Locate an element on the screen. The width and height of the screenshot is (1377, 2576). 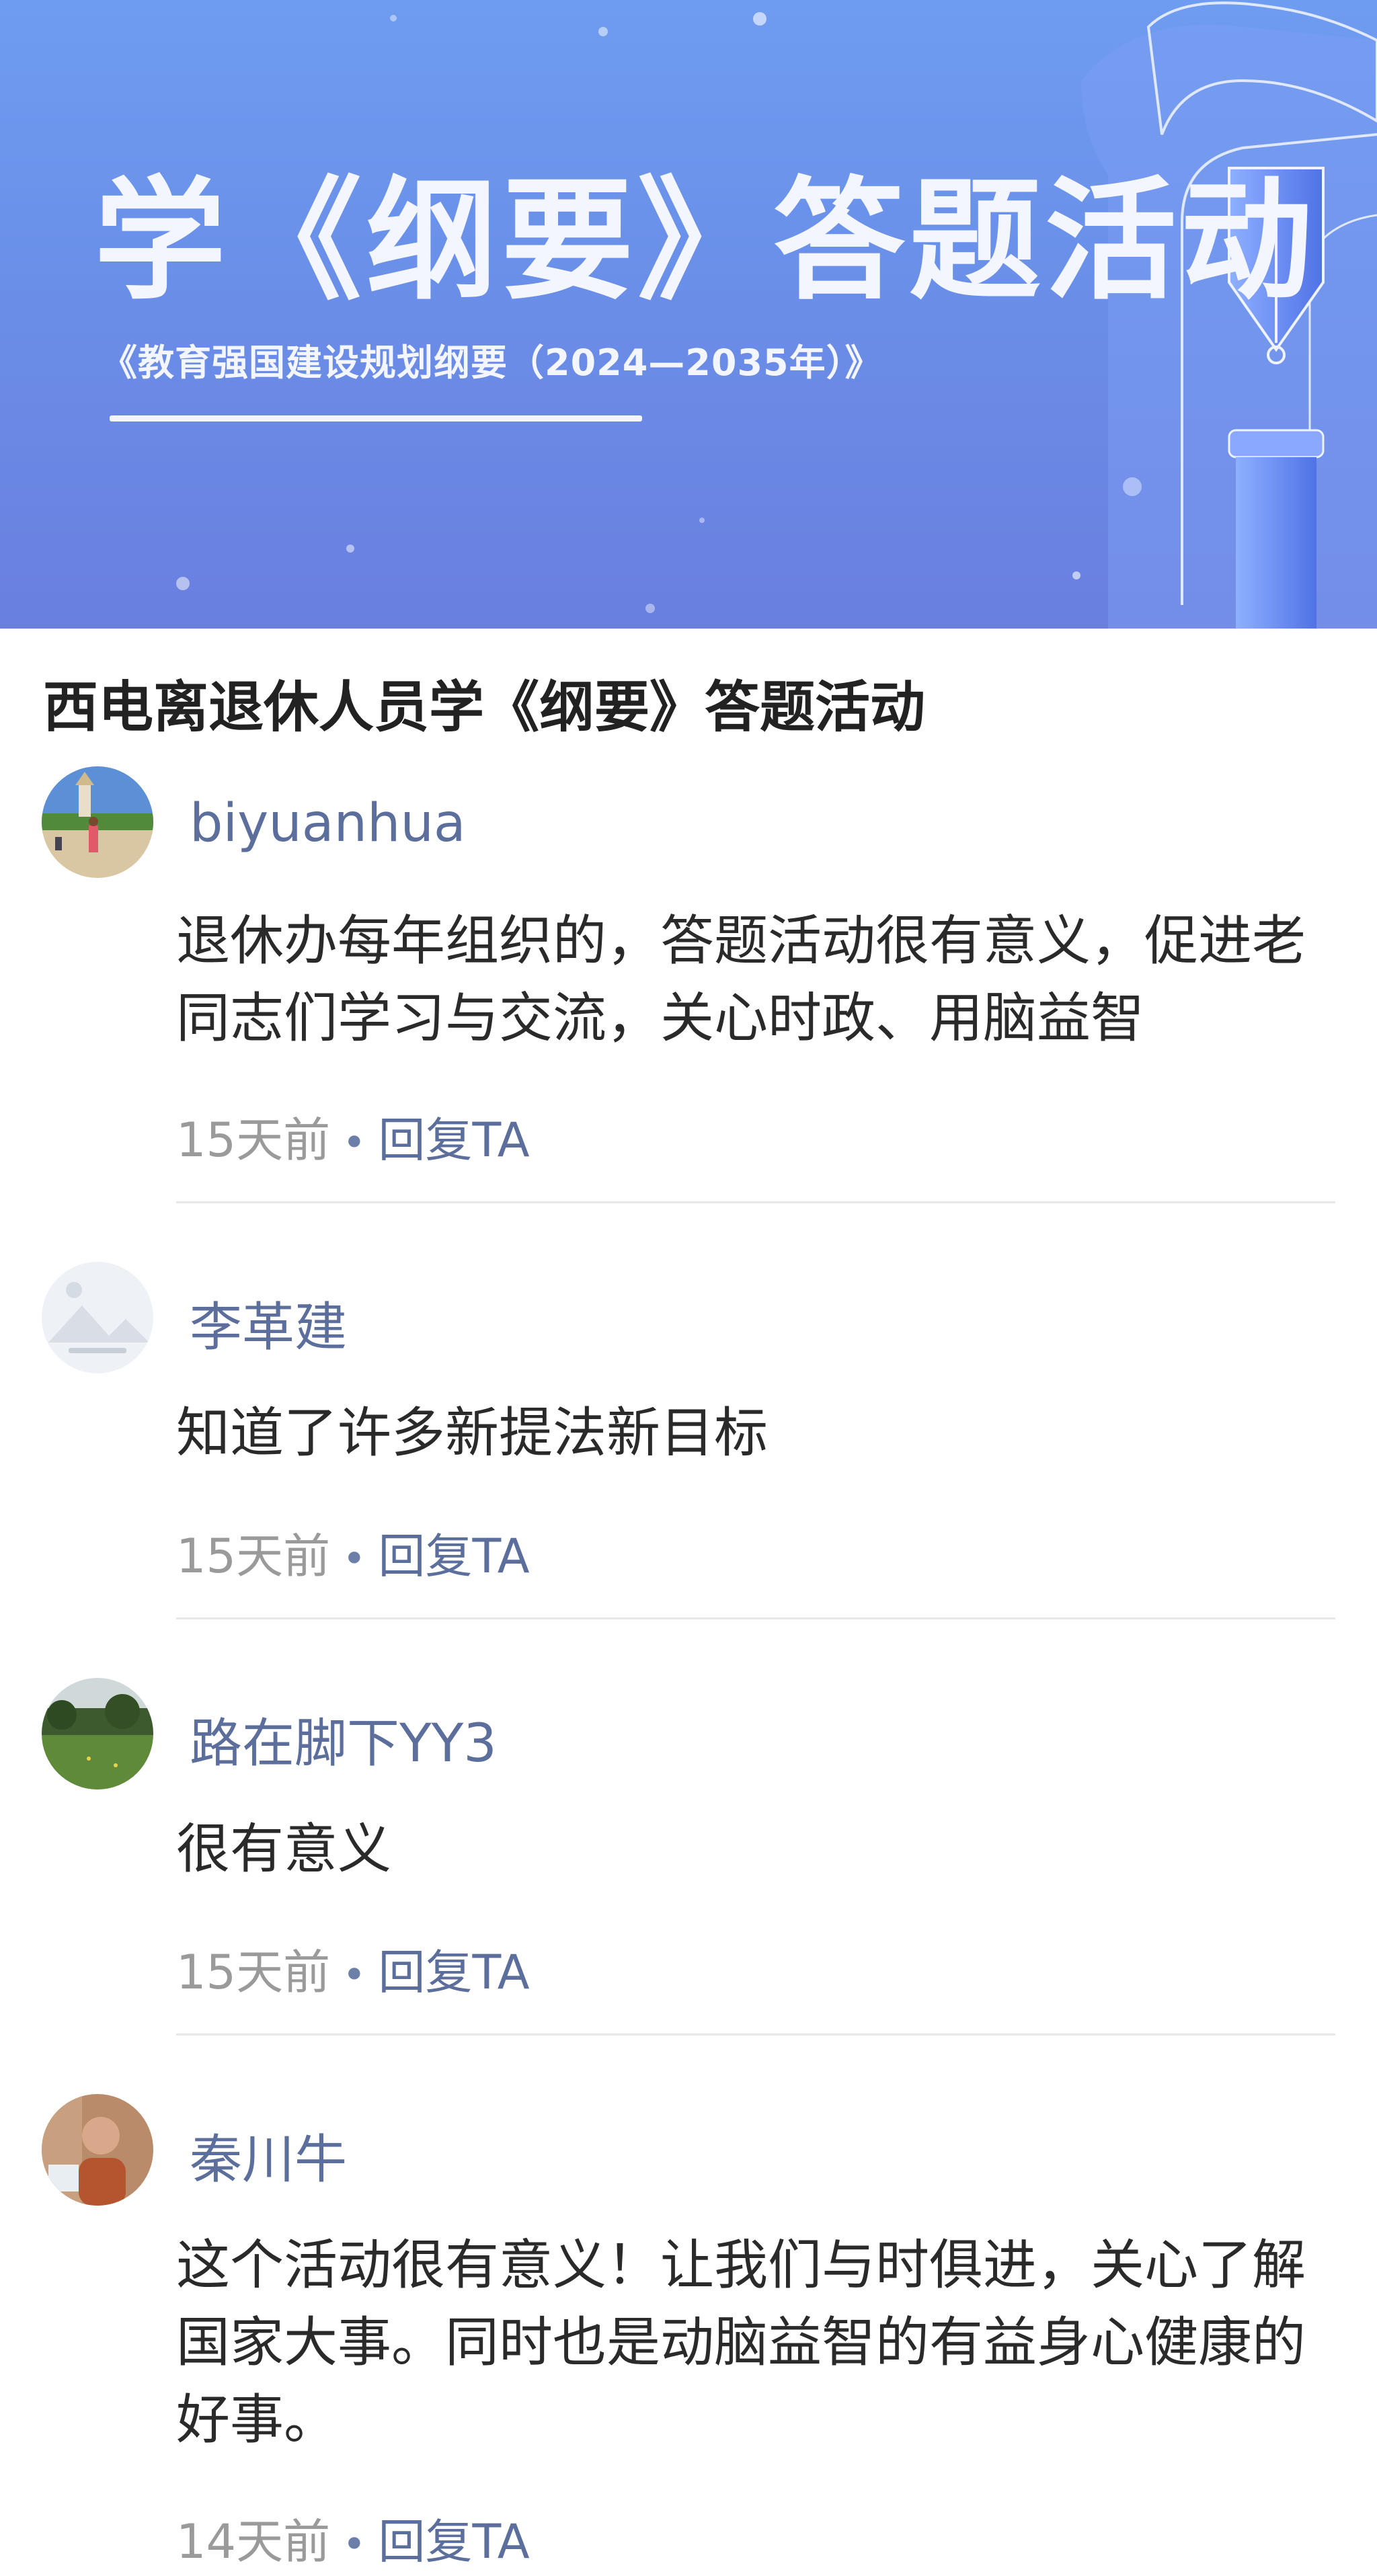
banner-subtitle: 《教育强国建设规划纲要（2024—2035年）》 is located at coordinates (492, 362).